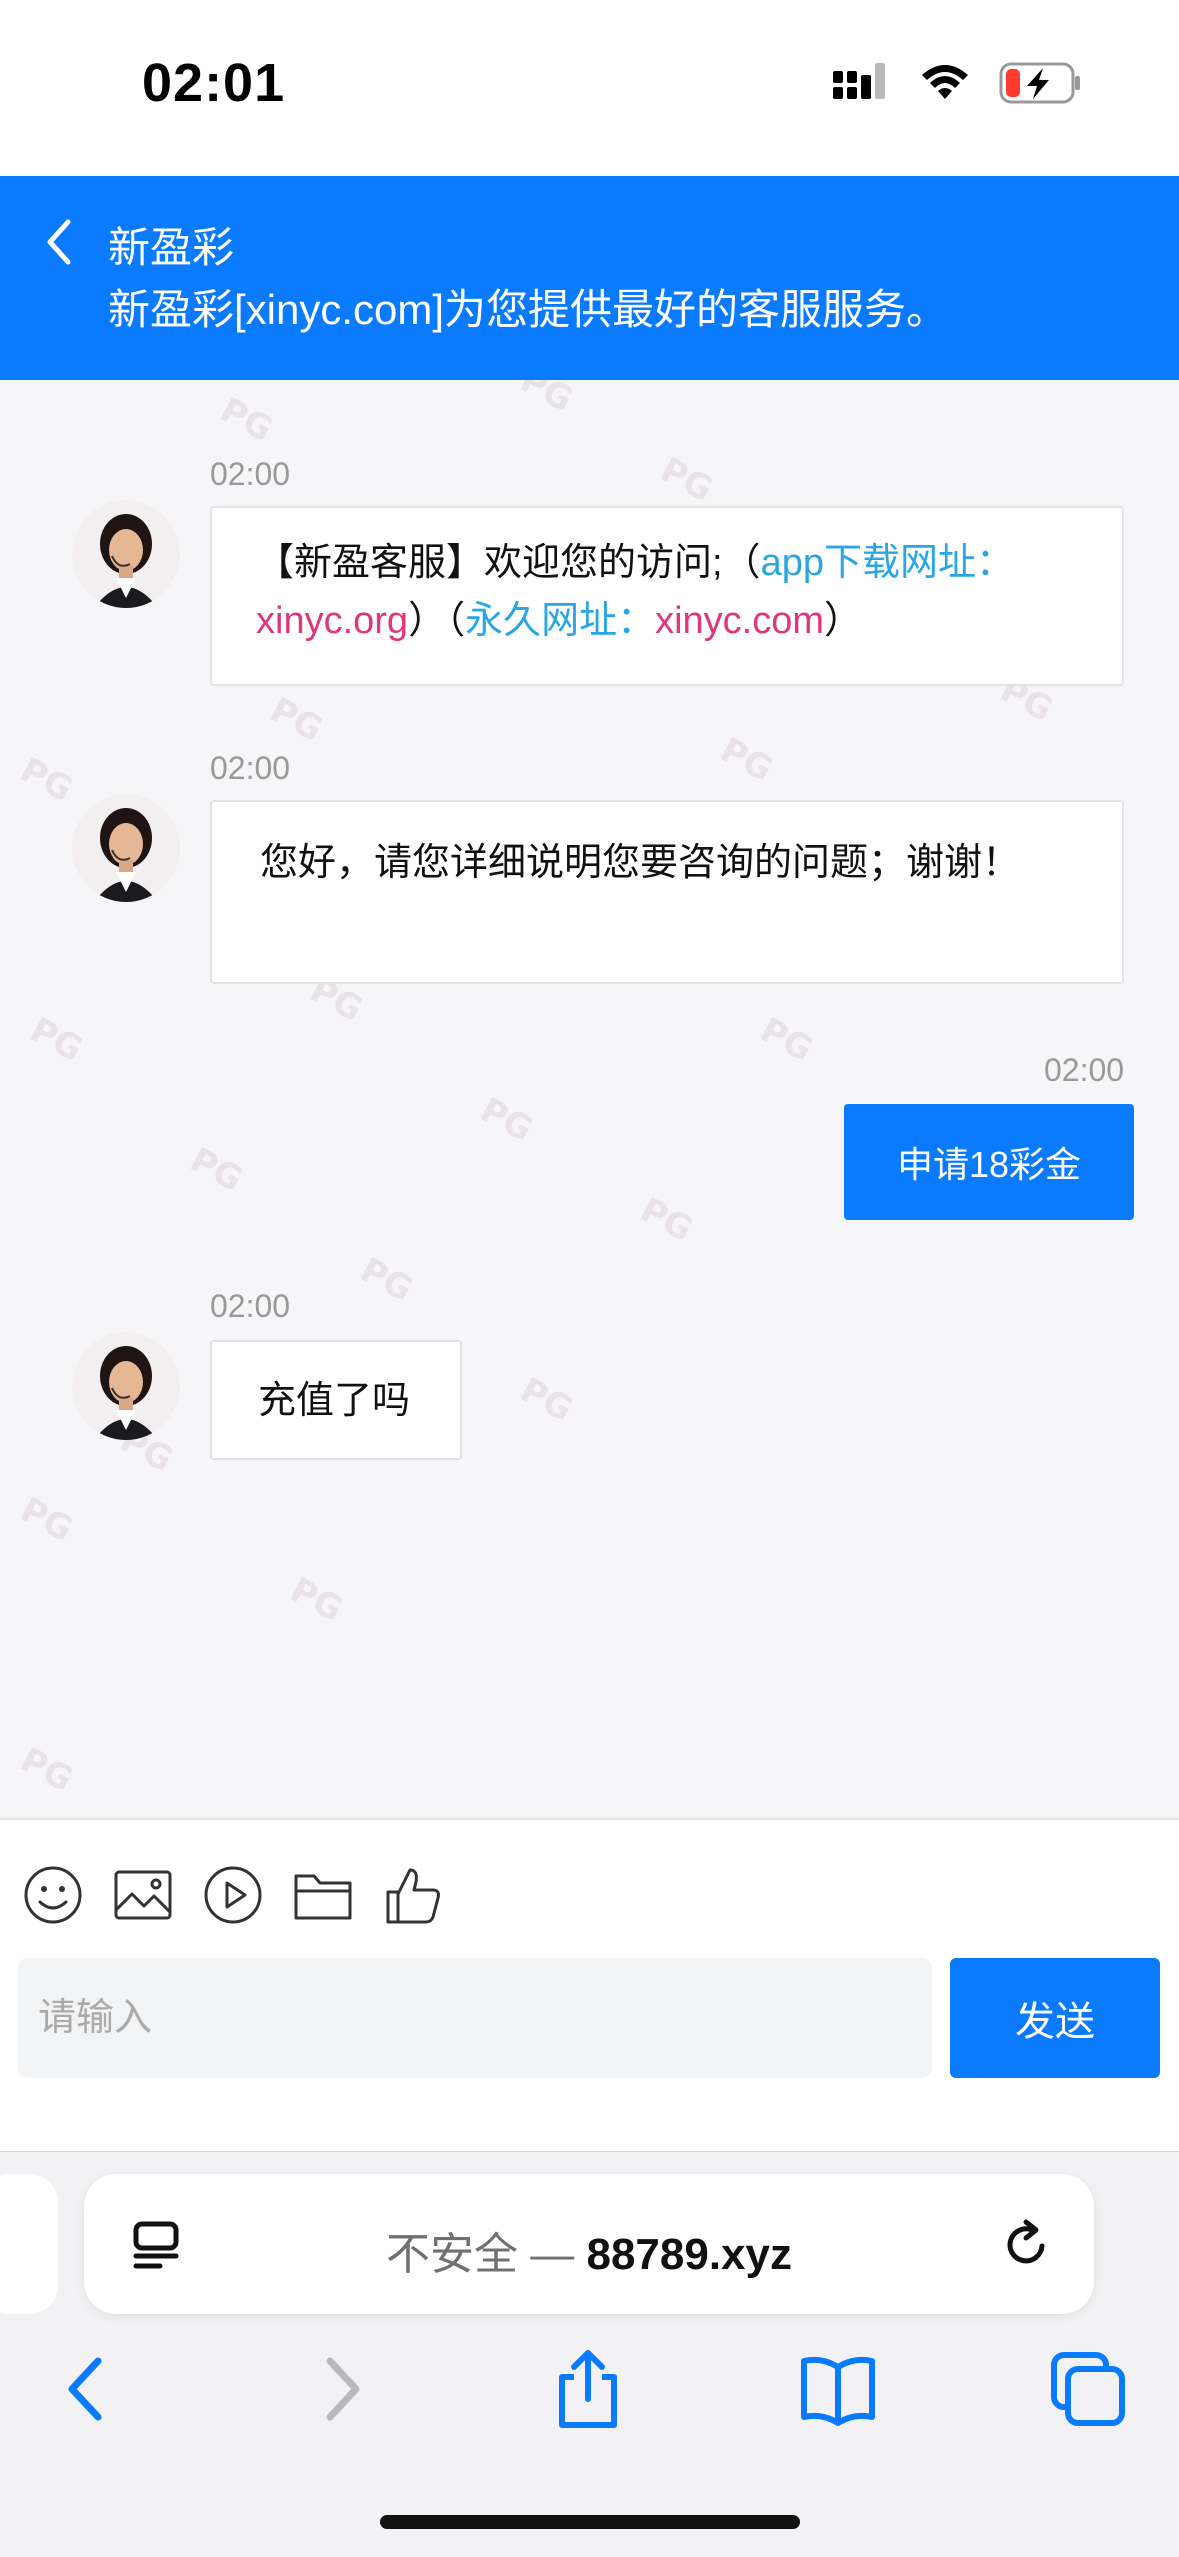 Image resolution: width=1179 pixels, height=2557 pixels. Describe the element at coordinates (589, 278) in the screenshot. I see `chat-header: 新盈彩 新盈彩[xinyc.com]为您提供最好的客服服务。` at that location.